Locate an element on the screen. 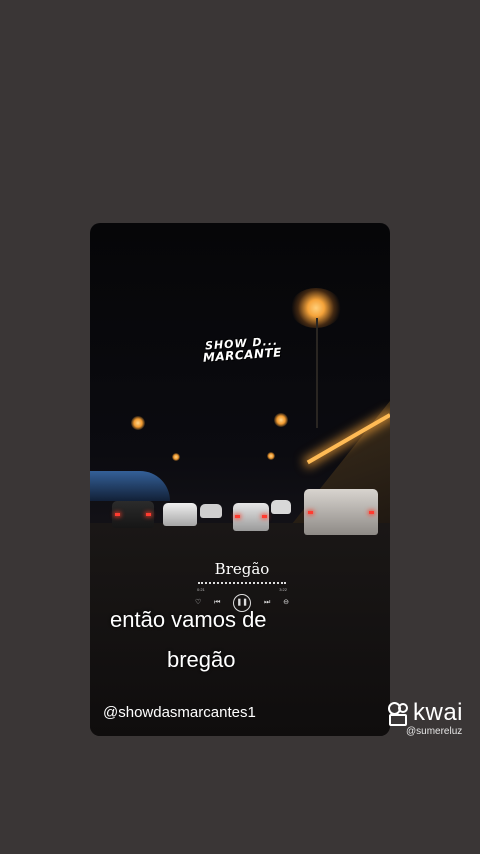  kwai-logo-icon is located at coordinates (399, 714).